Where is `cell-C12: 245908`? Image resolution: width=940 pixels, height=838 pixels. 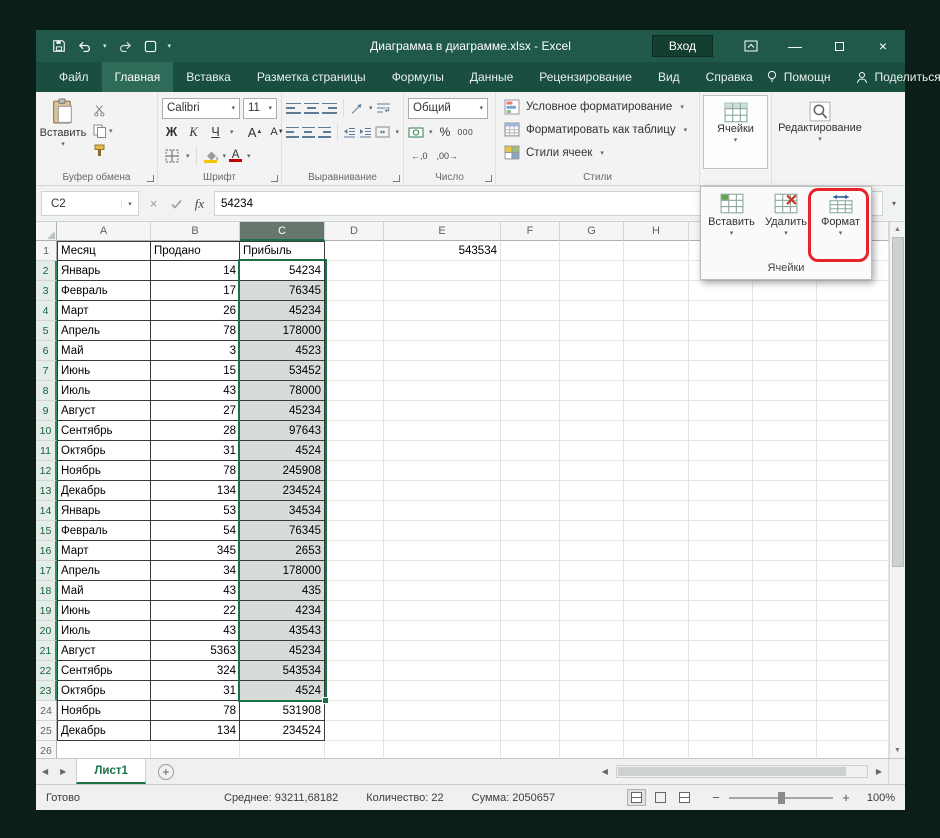
cell-C12: 245908 is located at coordinates (282, 471).